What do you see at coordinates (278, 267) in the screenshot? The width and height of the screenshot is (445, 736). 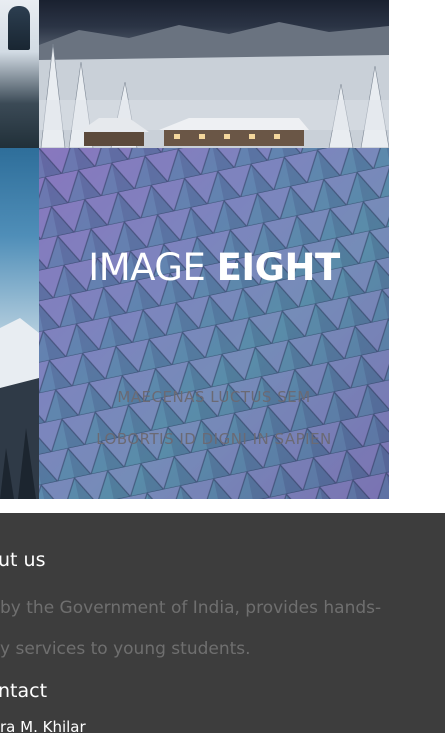 I see `tile-title-bold: EIGHT` at bounding box center [278, 267].